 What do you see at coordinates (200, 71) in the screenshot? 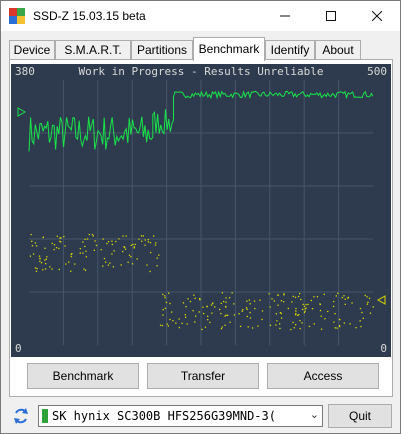
I see `chart-title: Work in Progress - Results Unreliable` at bounding box center [200, 71].